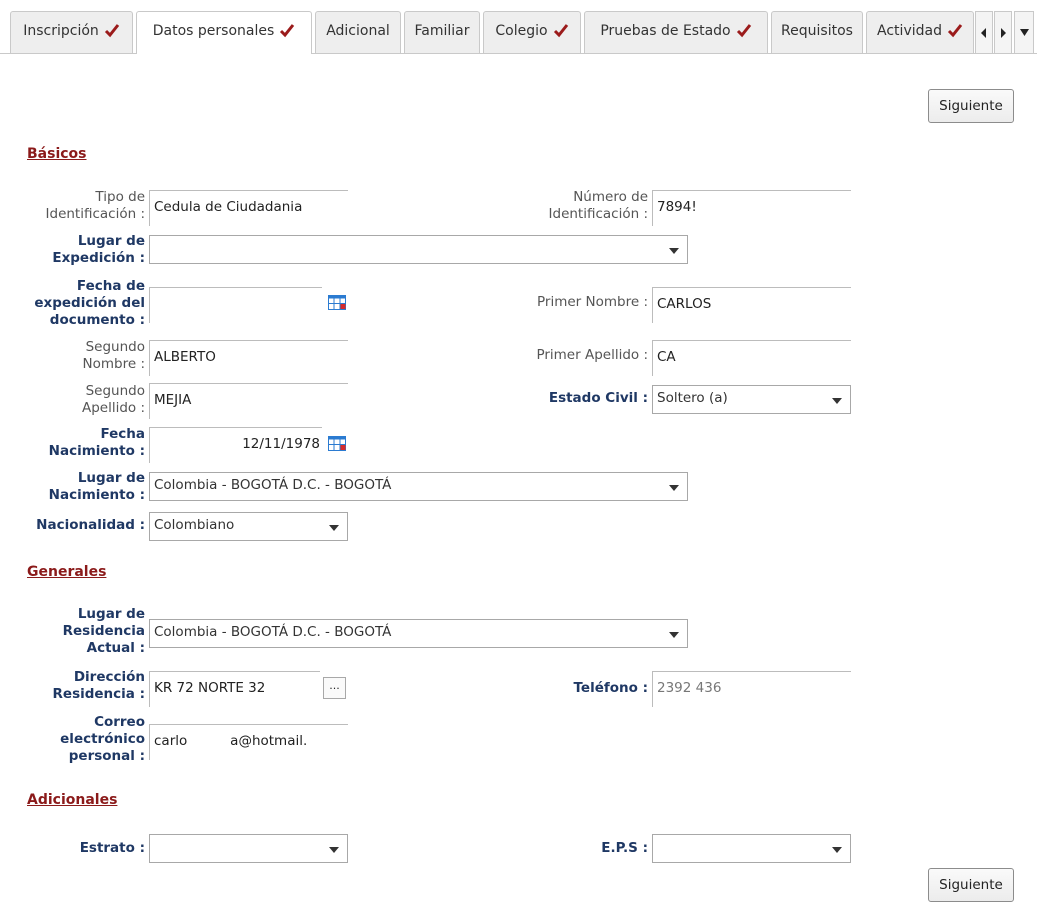 The image size is (1037, 919). I want to click on chevron-left-icon, so click(983, 32).